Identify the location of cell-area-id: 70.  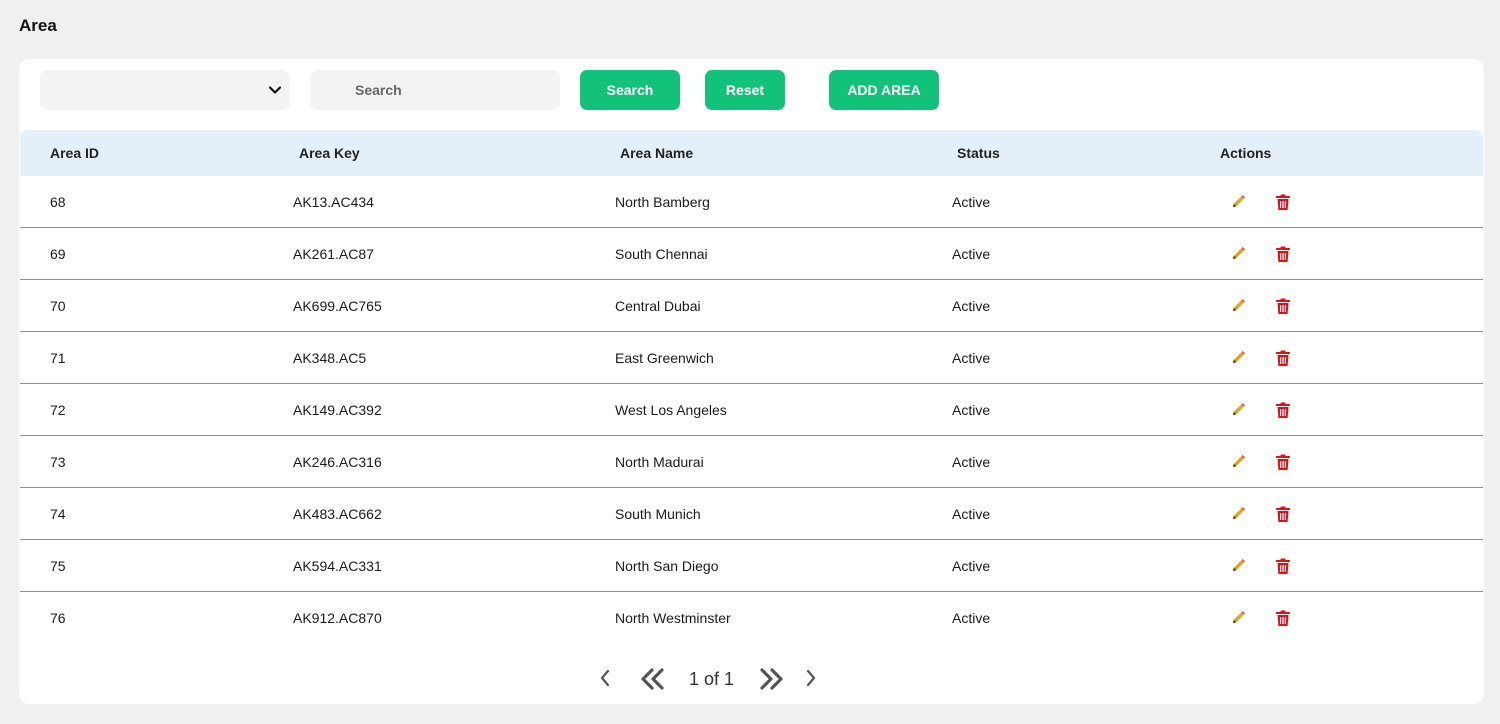
(58, 306).